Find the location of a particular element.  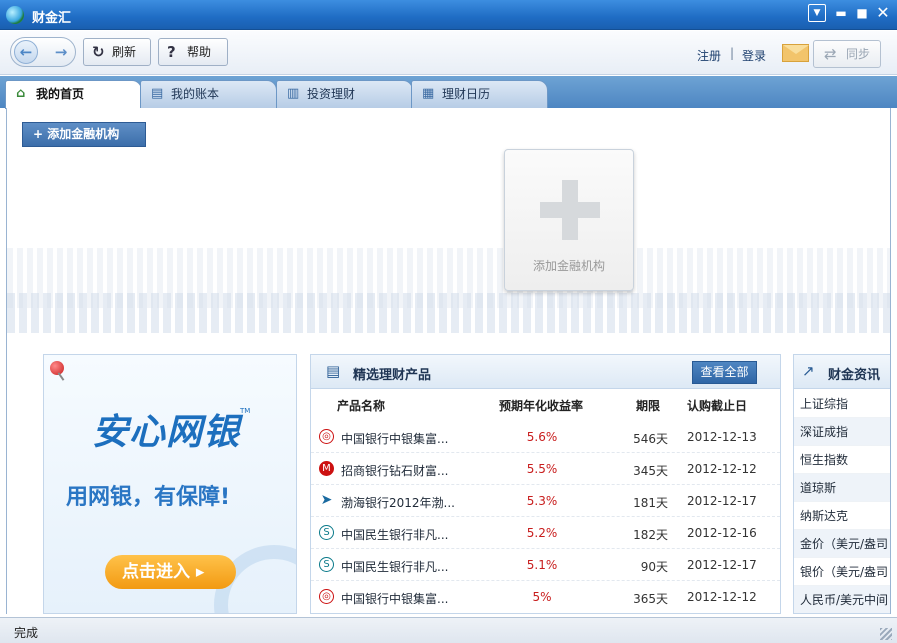

add-institution-card: 添加金融机构 is located at coordinates (569, 220).